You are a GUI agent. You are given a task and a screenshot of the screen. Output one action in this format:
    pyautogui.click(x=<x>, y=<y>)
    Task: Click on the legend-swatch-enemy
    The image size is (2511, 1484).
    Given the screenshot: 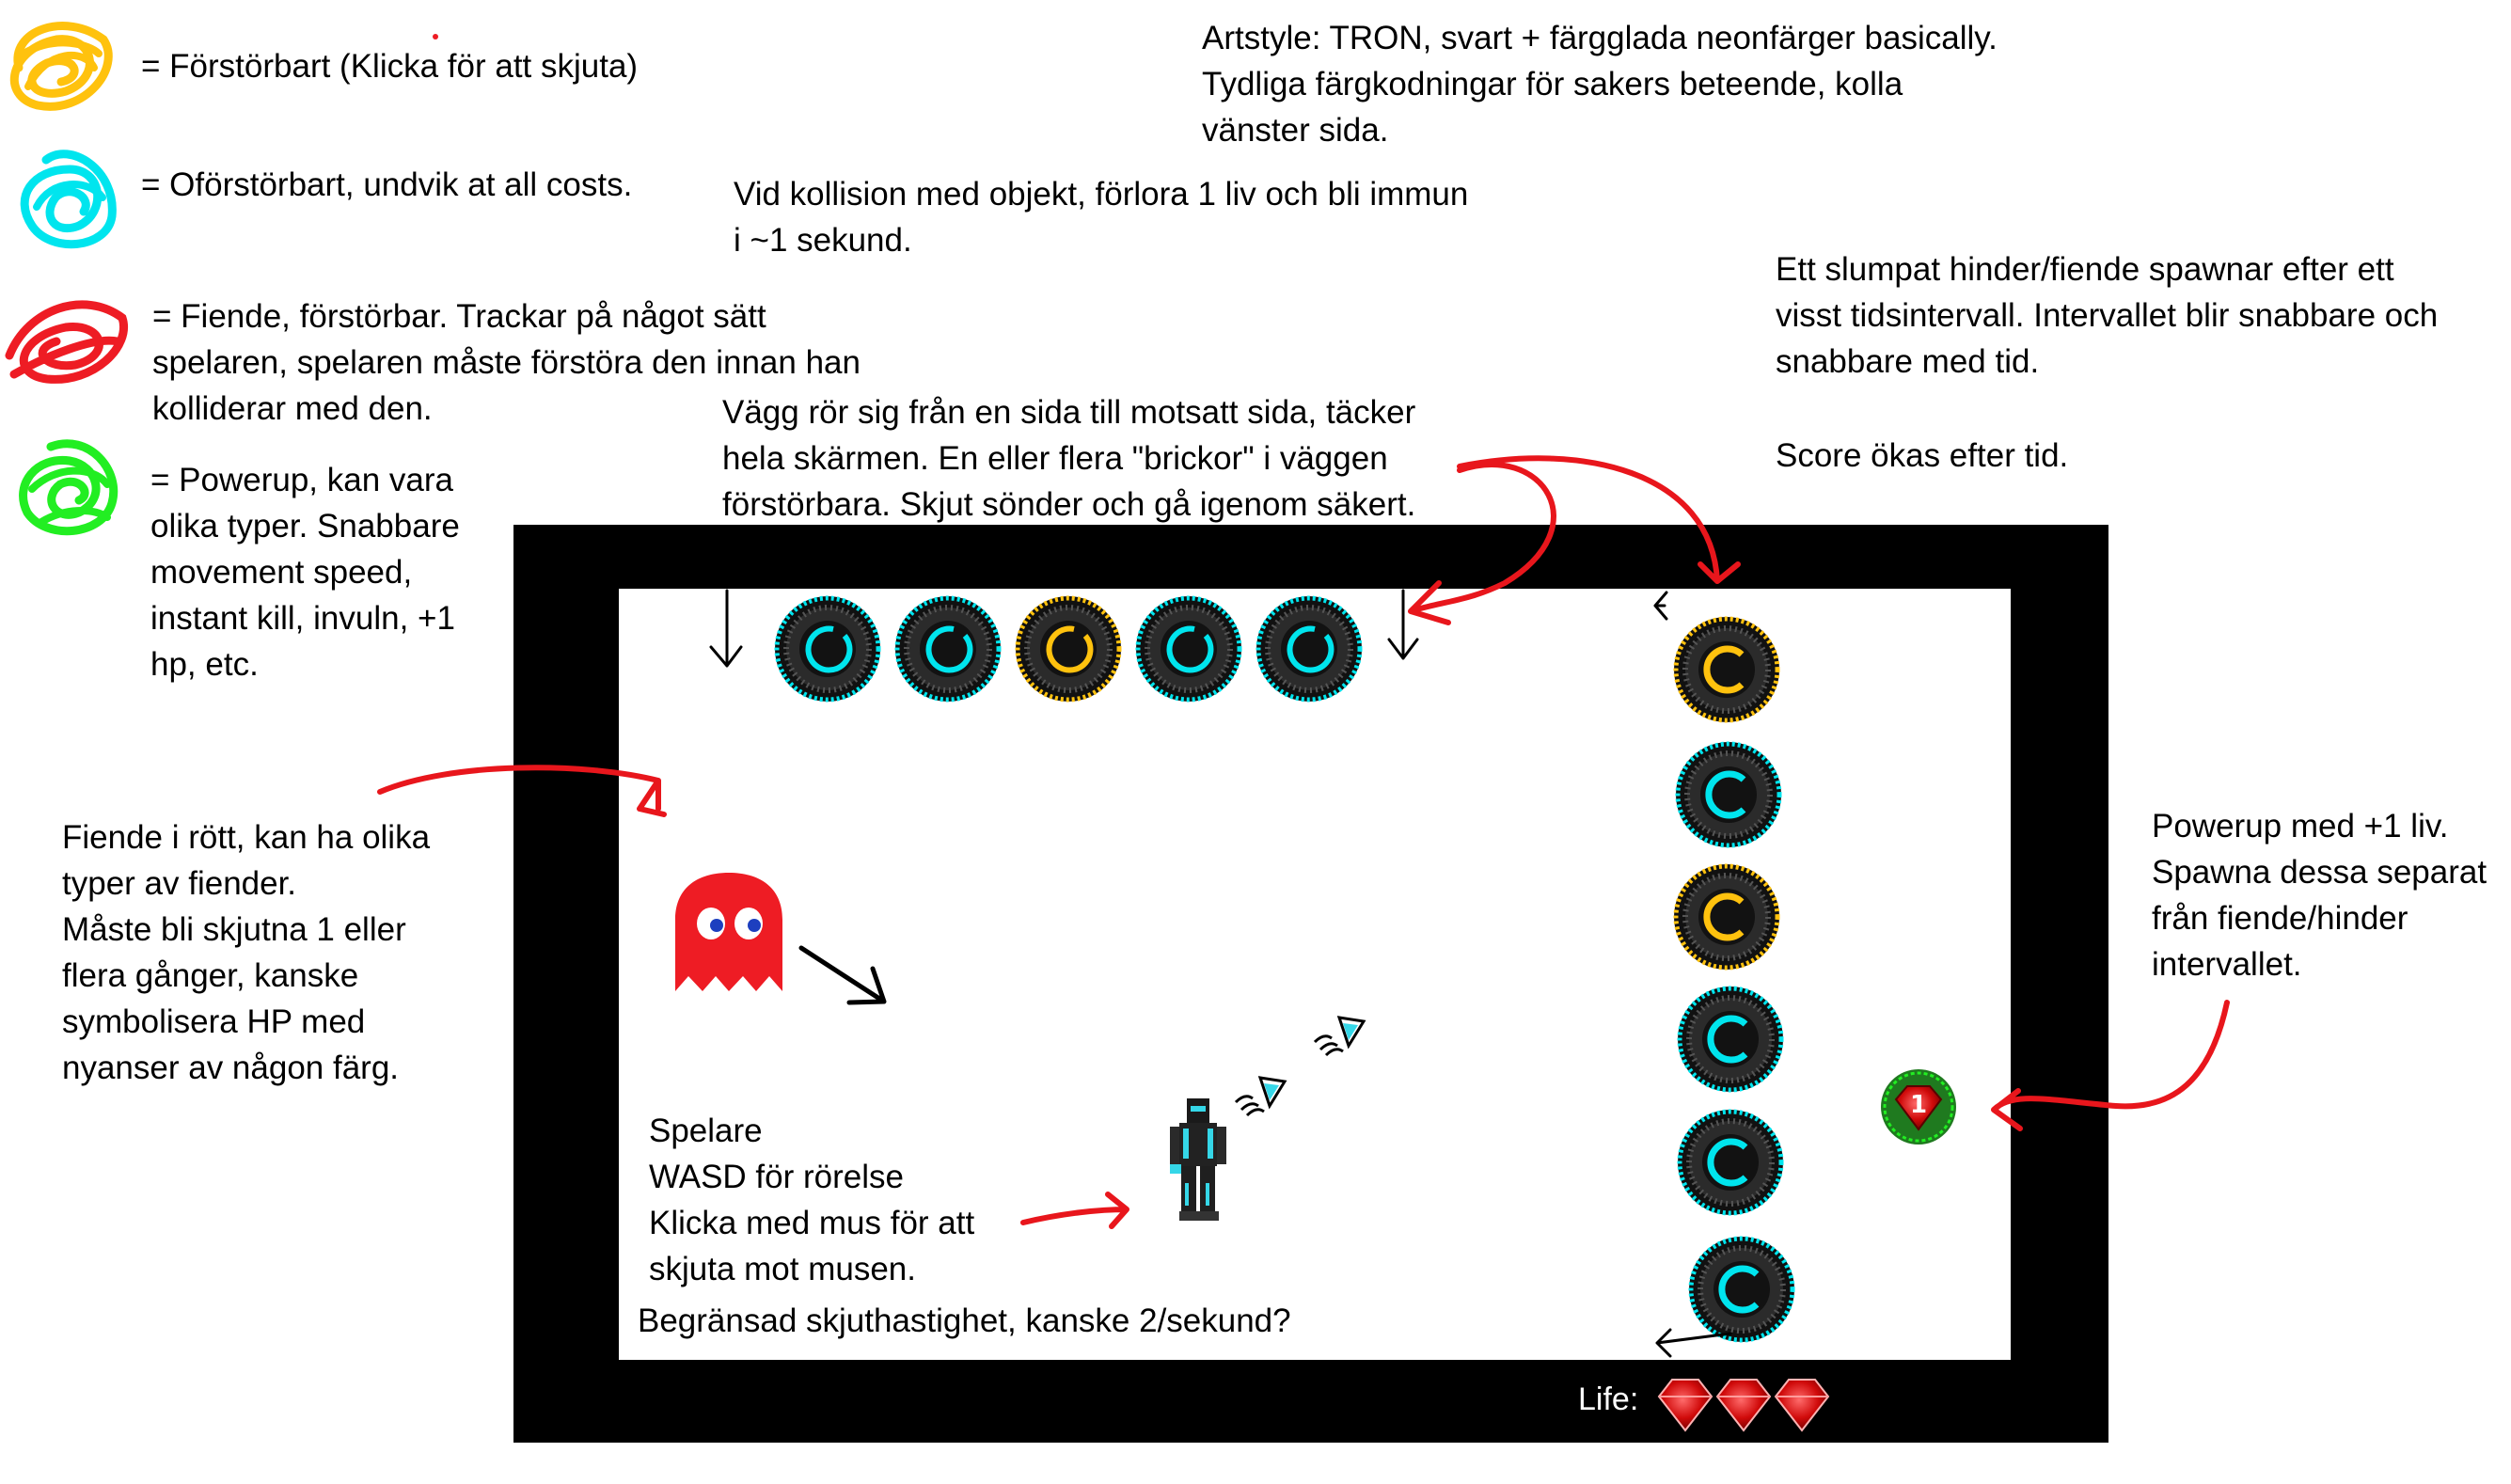 What is the action you would take?
    pyautogui.click(x=66, y=342)
    